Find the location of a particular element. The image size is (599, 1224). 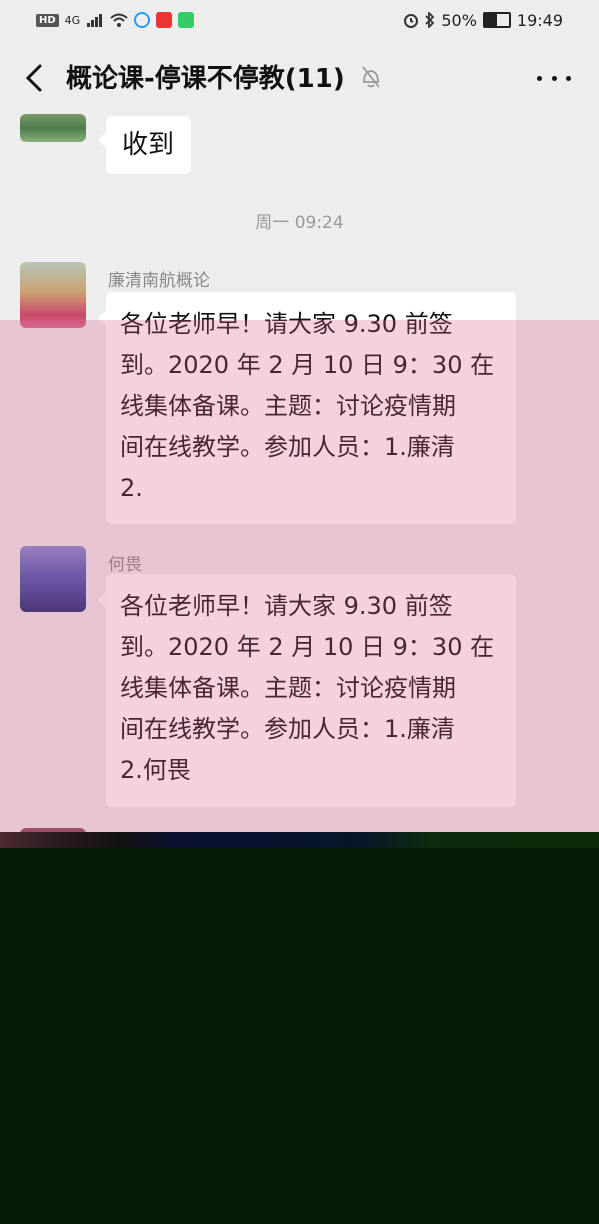

status-bar: HD 4G 50% 19:49 is located at coordinates (299, 20).